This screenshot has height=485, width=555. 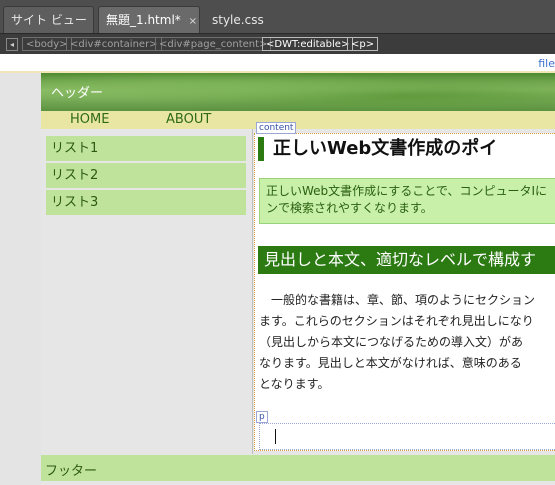 I want to click on section-heading: 見出しと本文、適切なレベルで構成す, so click(x=406, y=260).